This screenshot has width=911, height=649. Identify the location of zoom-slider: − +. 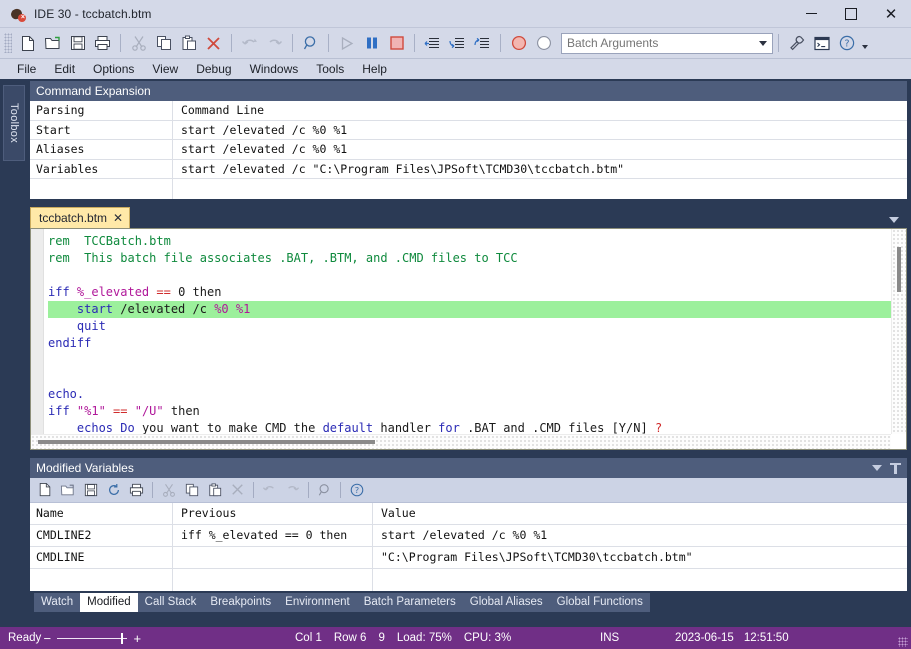
(92, 638).